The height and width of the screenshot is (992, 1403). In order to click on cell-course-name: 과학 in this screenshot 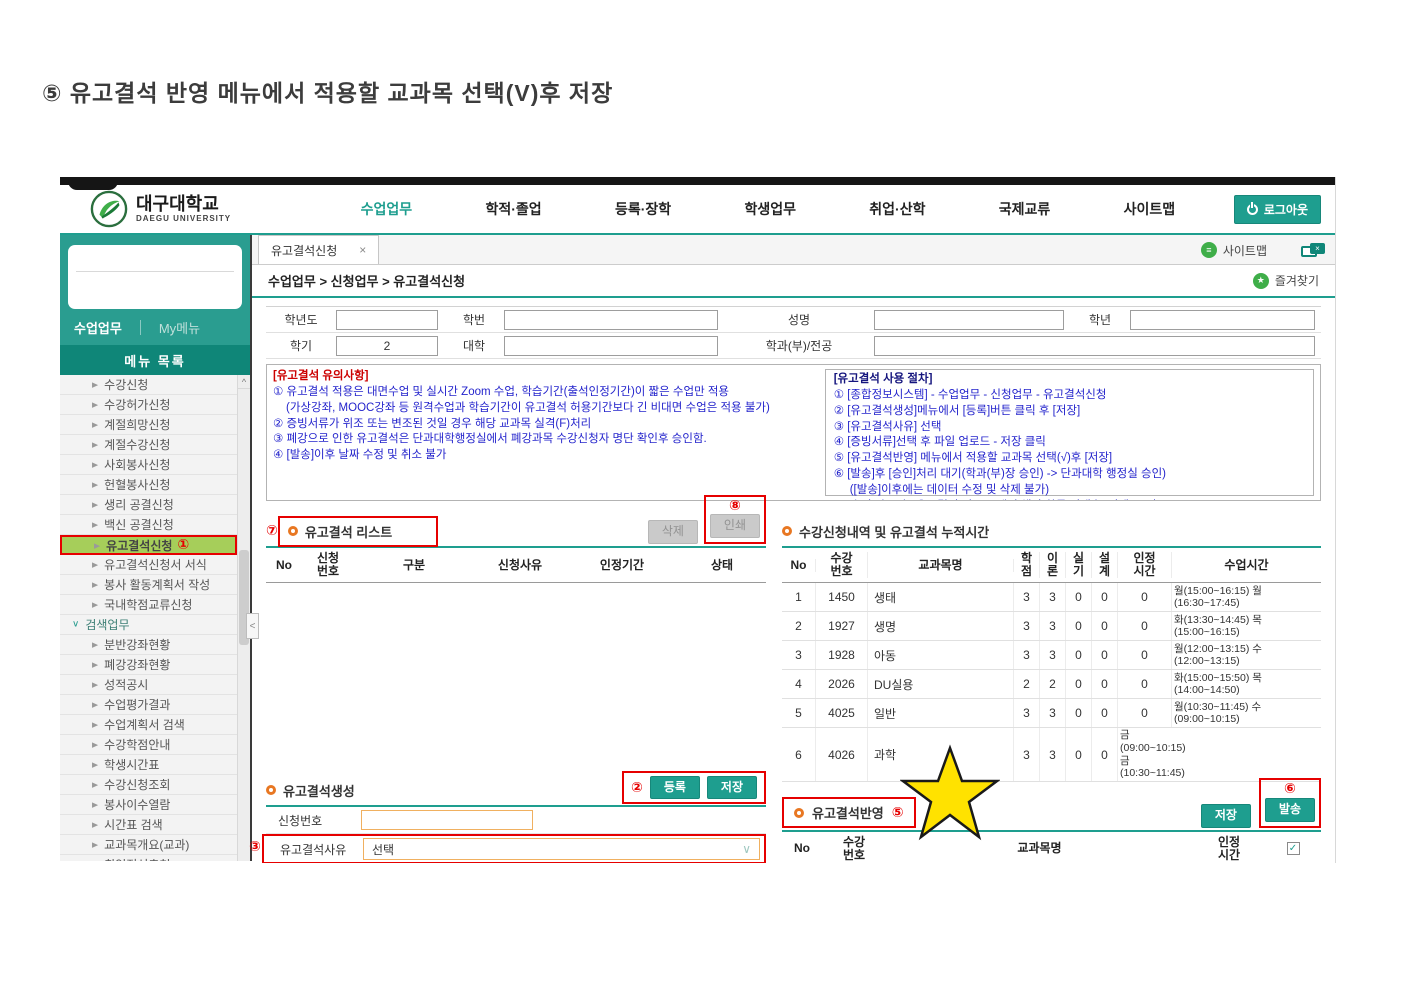, I will do `click(941, 754)`.